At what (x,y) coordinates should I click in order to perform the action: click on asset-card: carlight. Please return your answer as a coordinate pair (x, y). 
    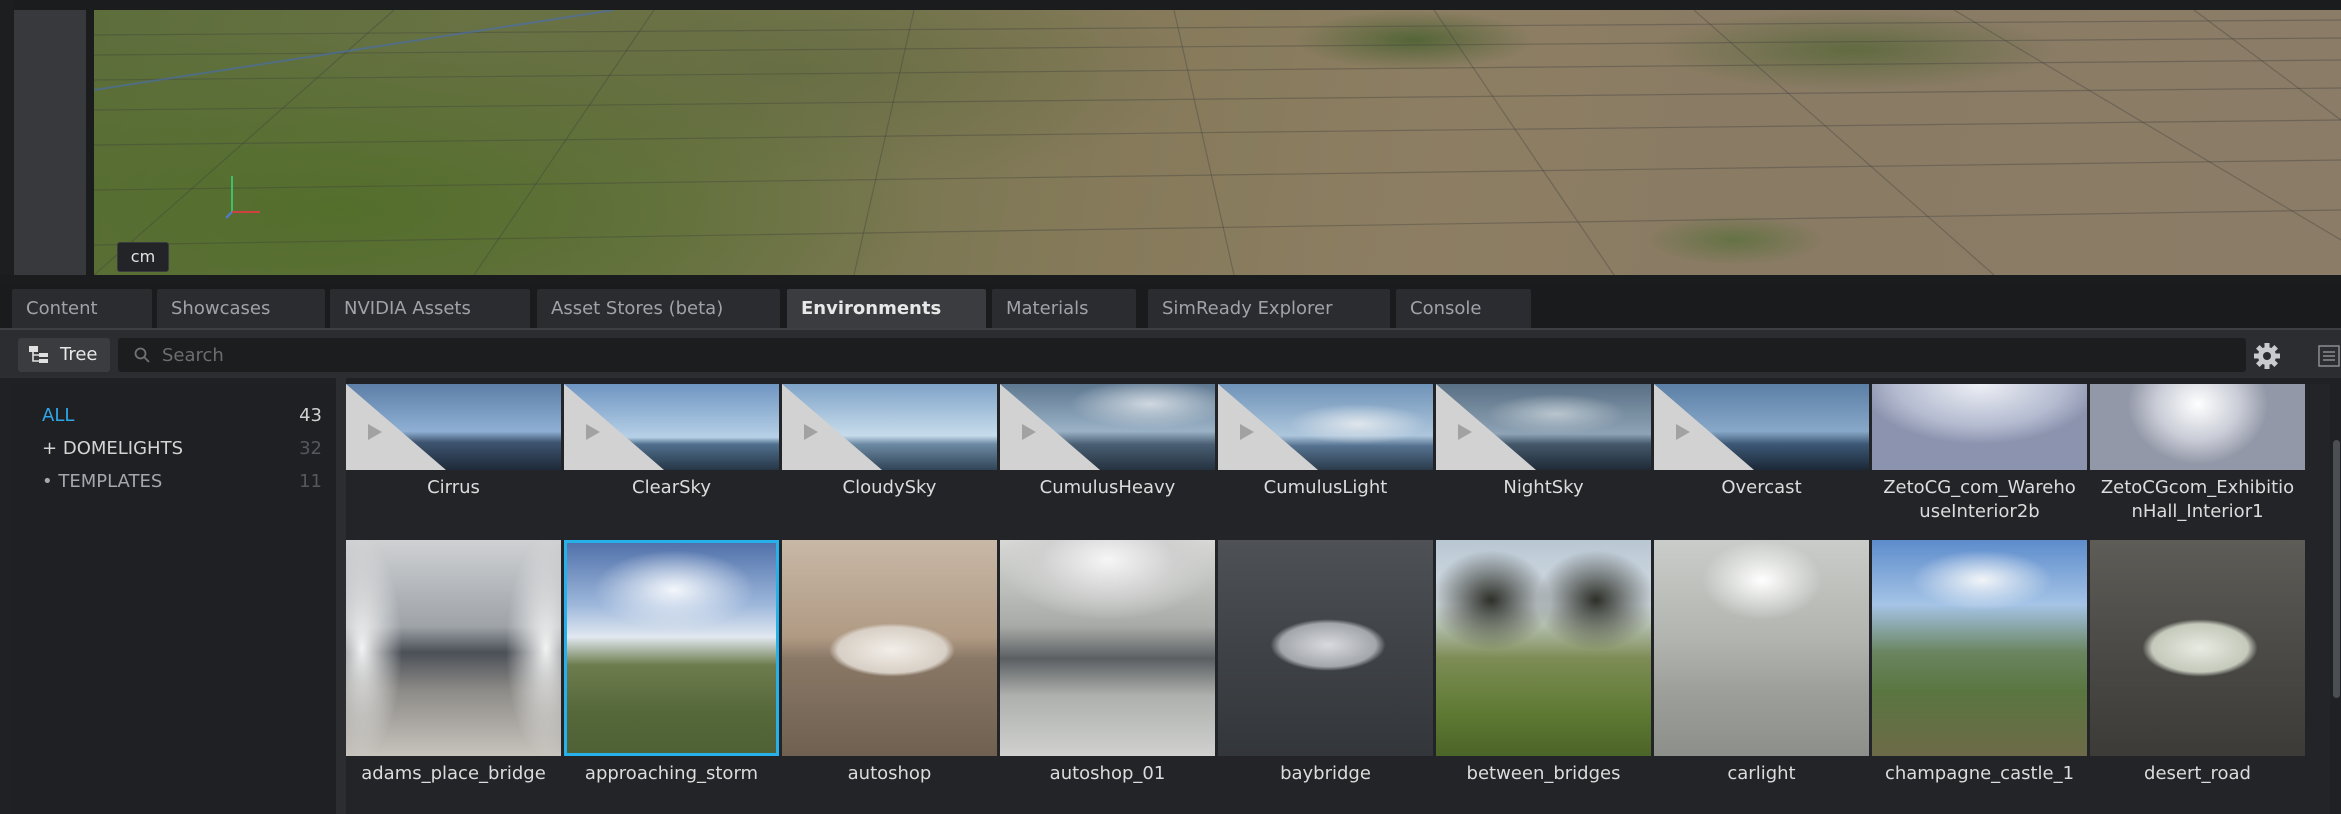
    Looking at the image, I should click on (1761, 670).